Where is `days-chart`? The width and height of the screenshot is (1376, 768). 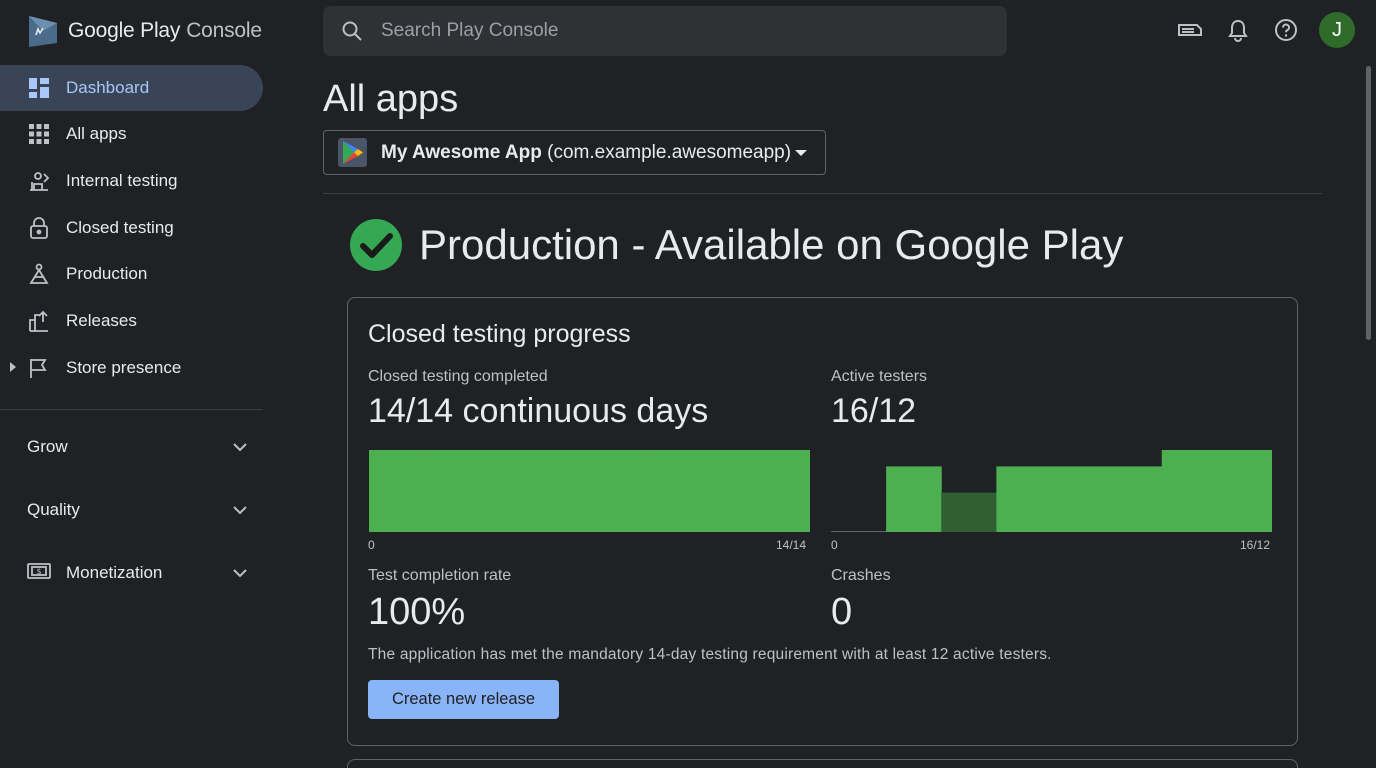 days-chart is located at coordinates (589, 491).